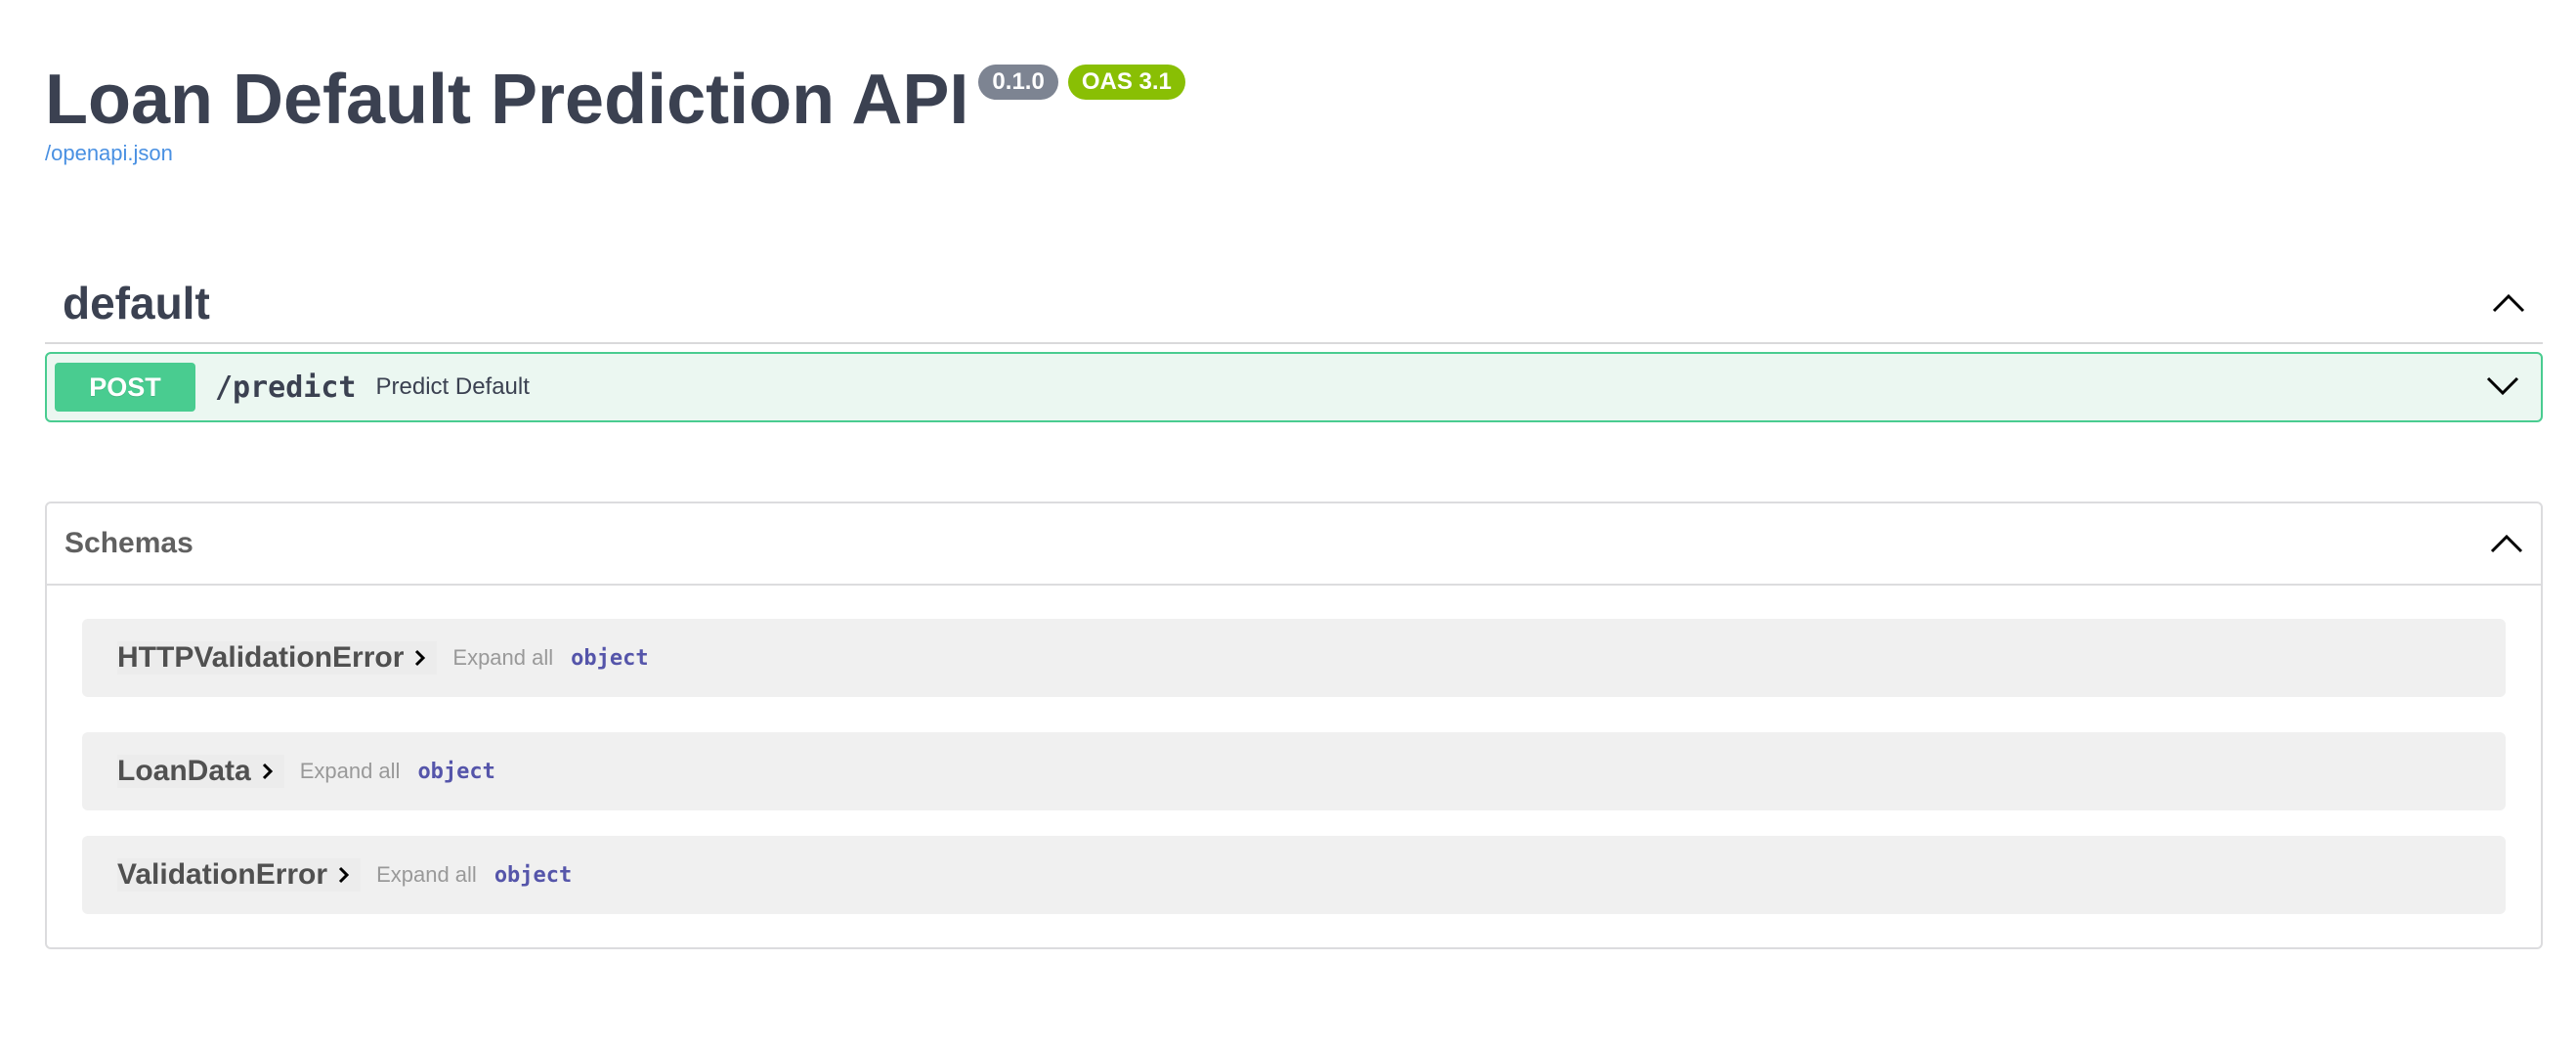  Describe the element at coordinates (1294, 771) in the screenshot. I see `schema-row-loandata: LoanData Expand all object` at that location.